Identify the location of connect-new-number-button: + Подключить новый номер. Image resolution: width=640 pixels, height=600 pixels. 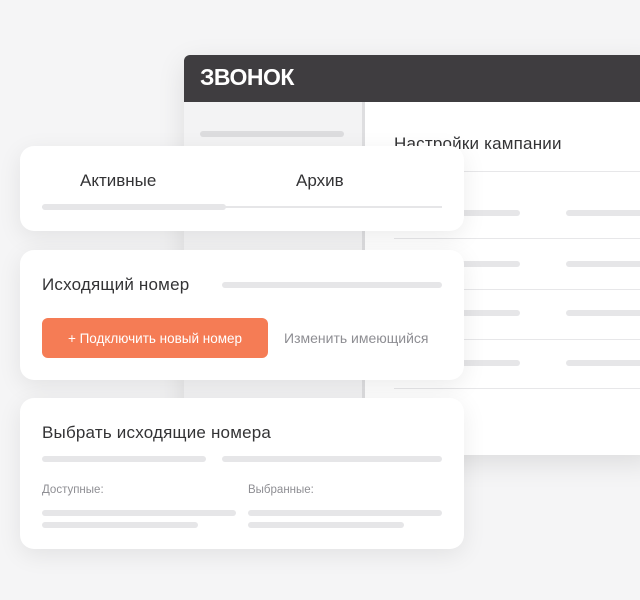
(155, 338).